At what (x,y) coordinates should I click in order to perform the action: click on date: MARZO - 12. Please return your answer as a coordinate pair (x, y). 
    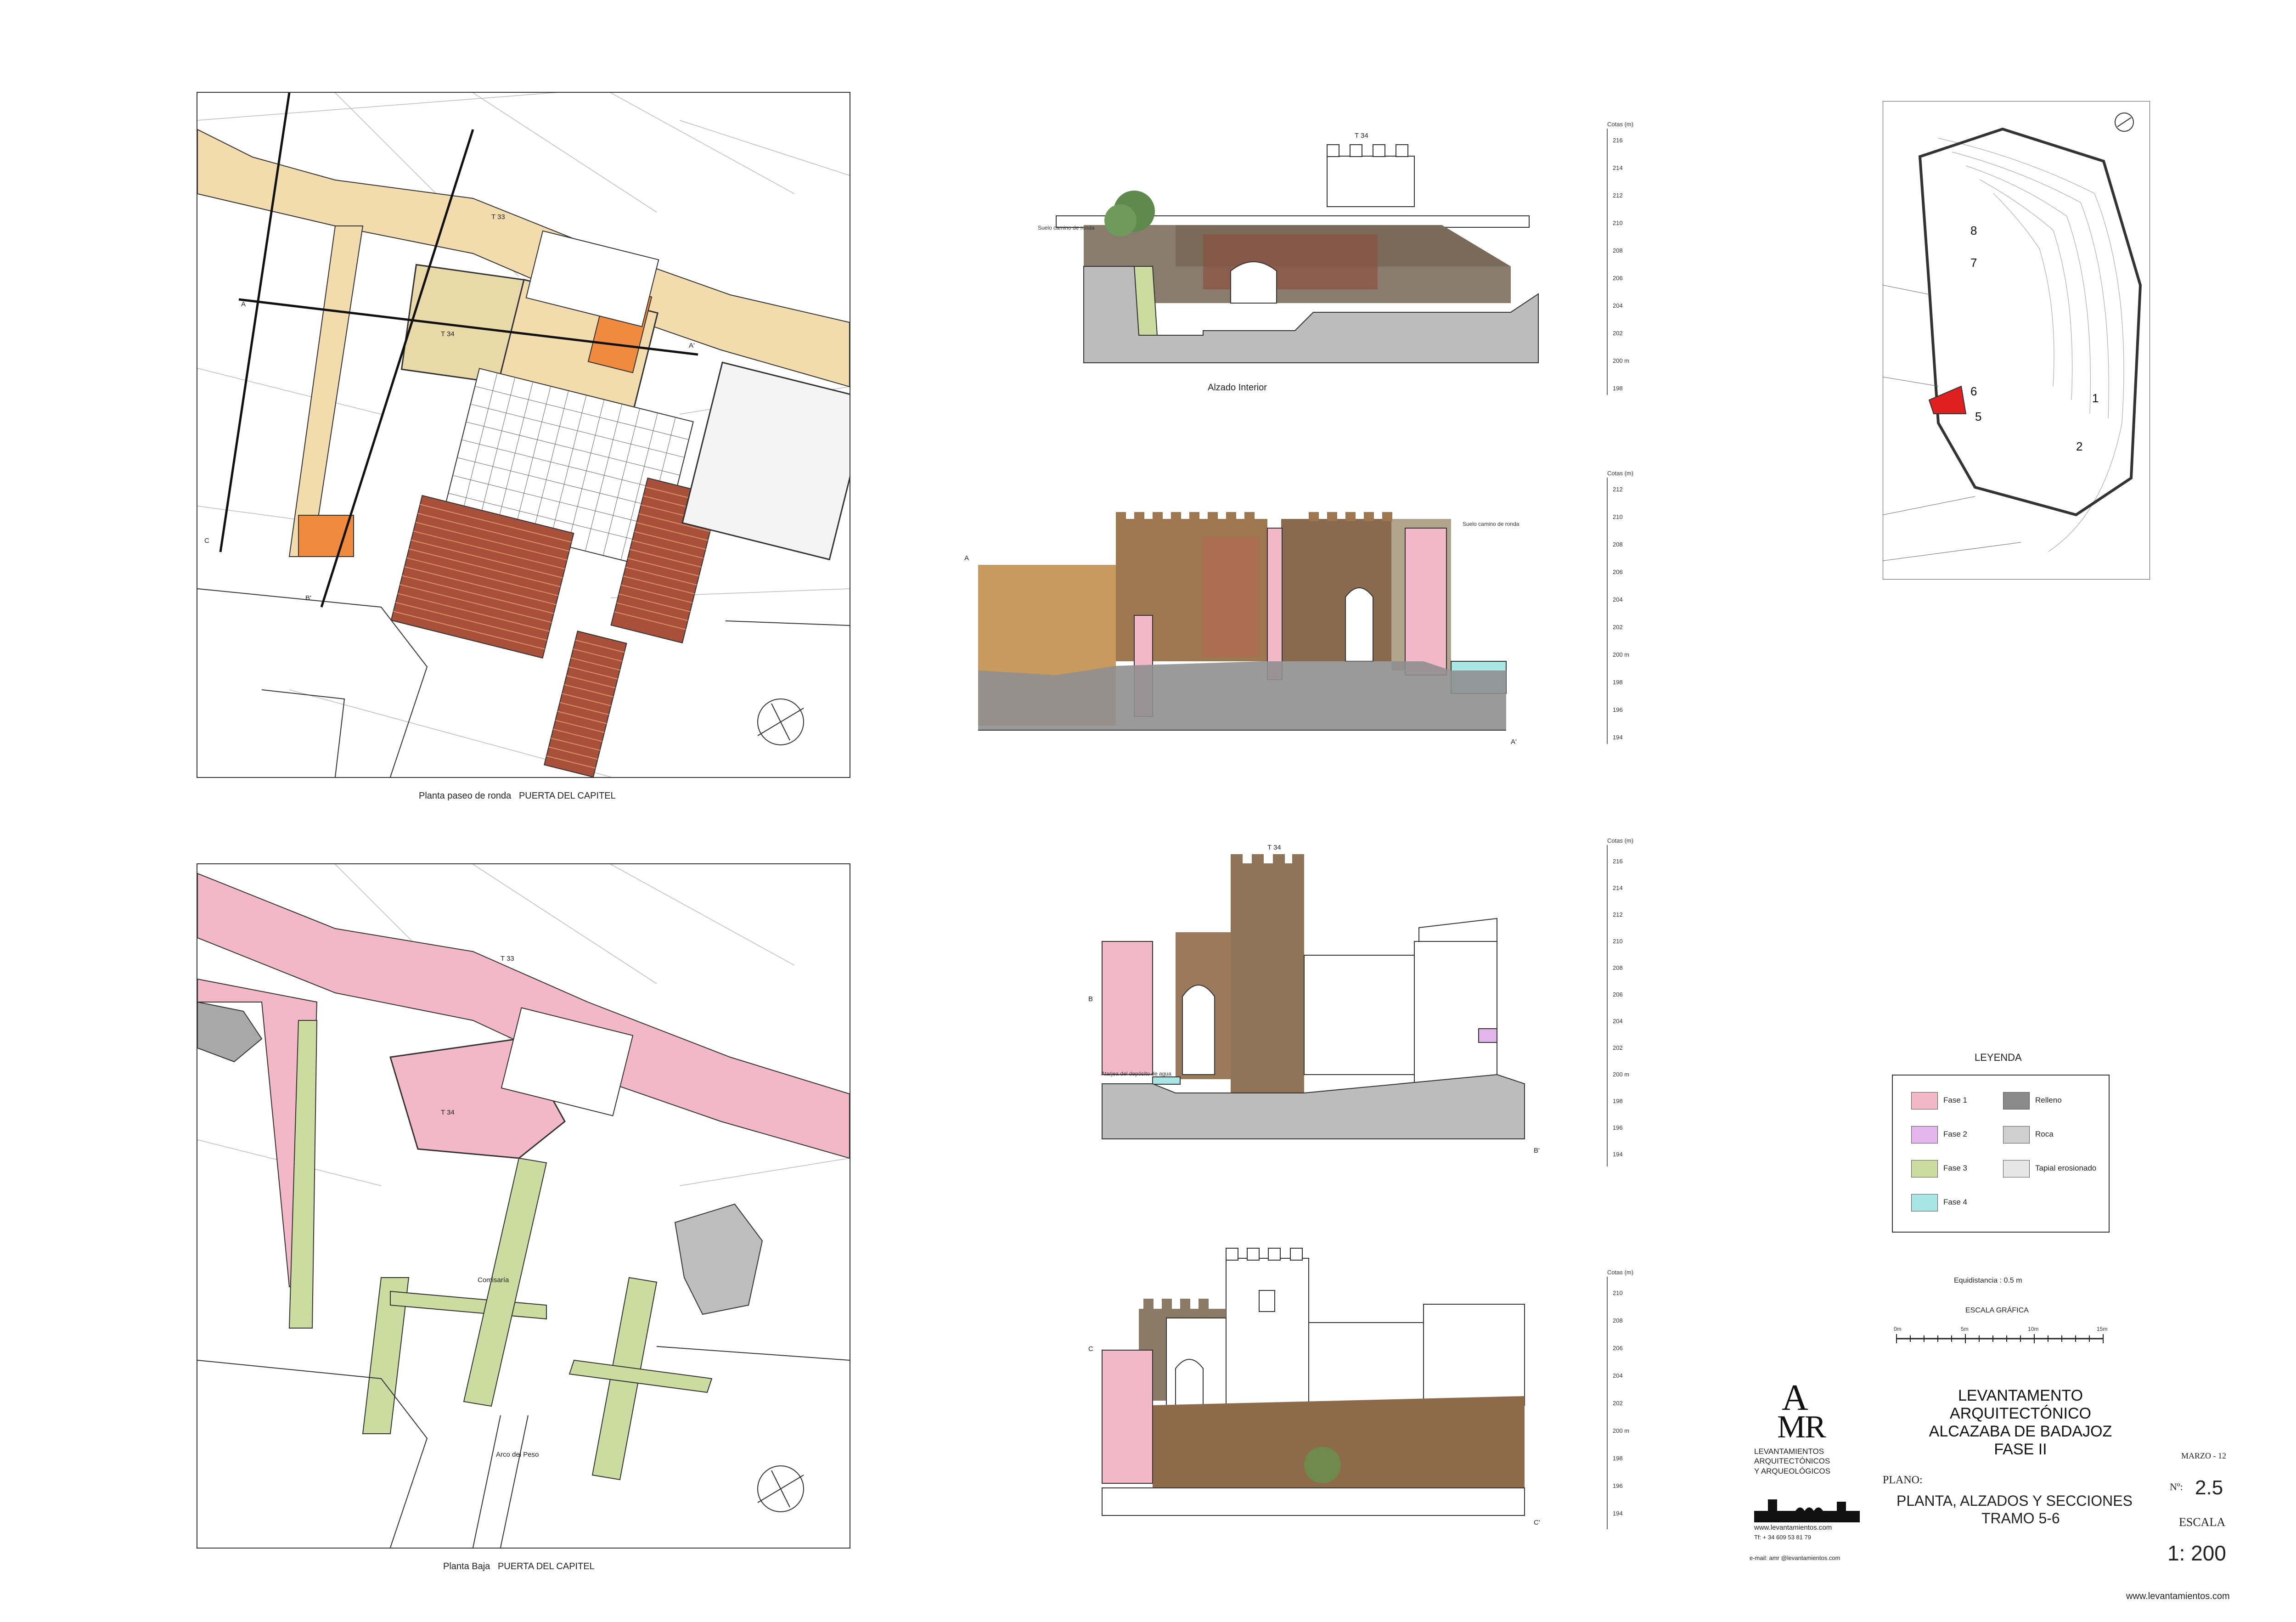
    Looking at the image, I should click on (2203, 1455).